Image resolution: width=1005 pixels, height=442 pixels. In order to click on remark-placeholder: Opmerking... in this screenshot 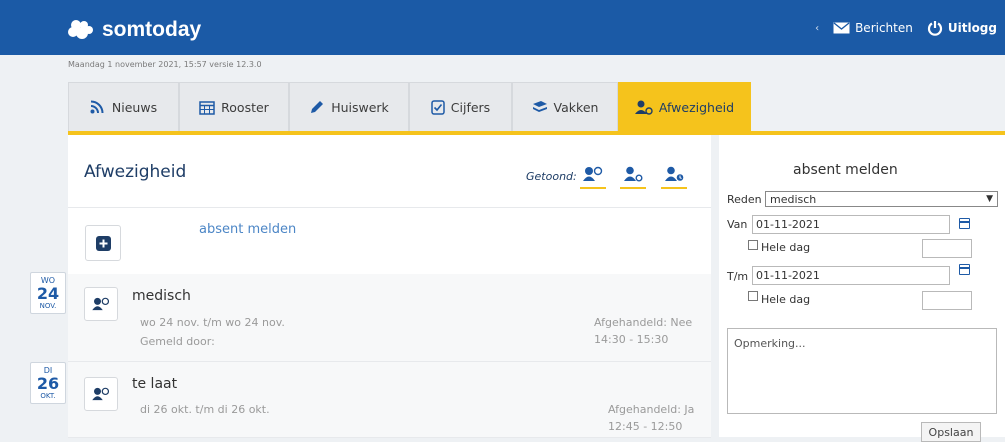, I will do `click(770, 343)`.